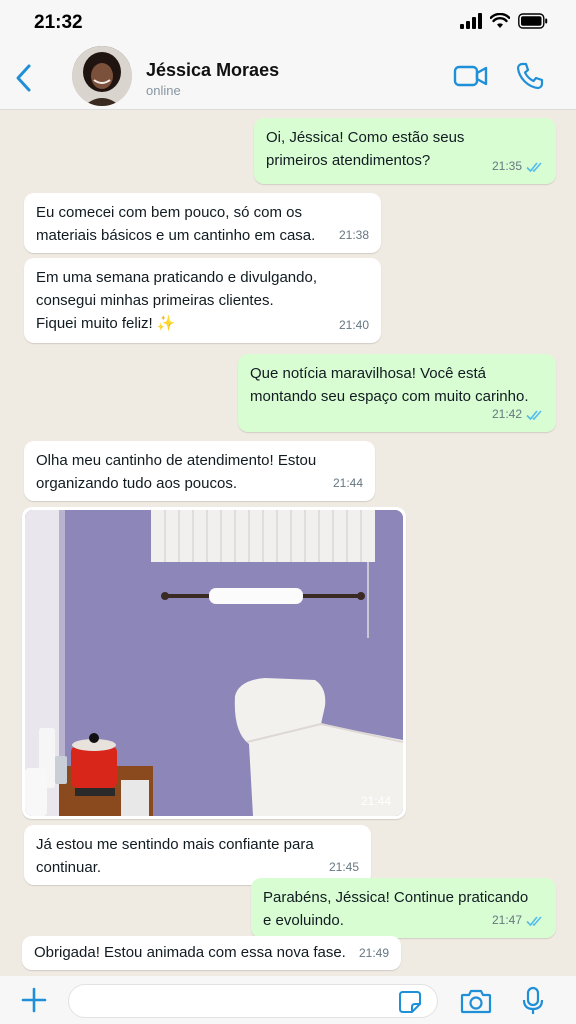 This screenshot has height=1024, width=576. I want to click on avatar-portrait, so click(102, 76).